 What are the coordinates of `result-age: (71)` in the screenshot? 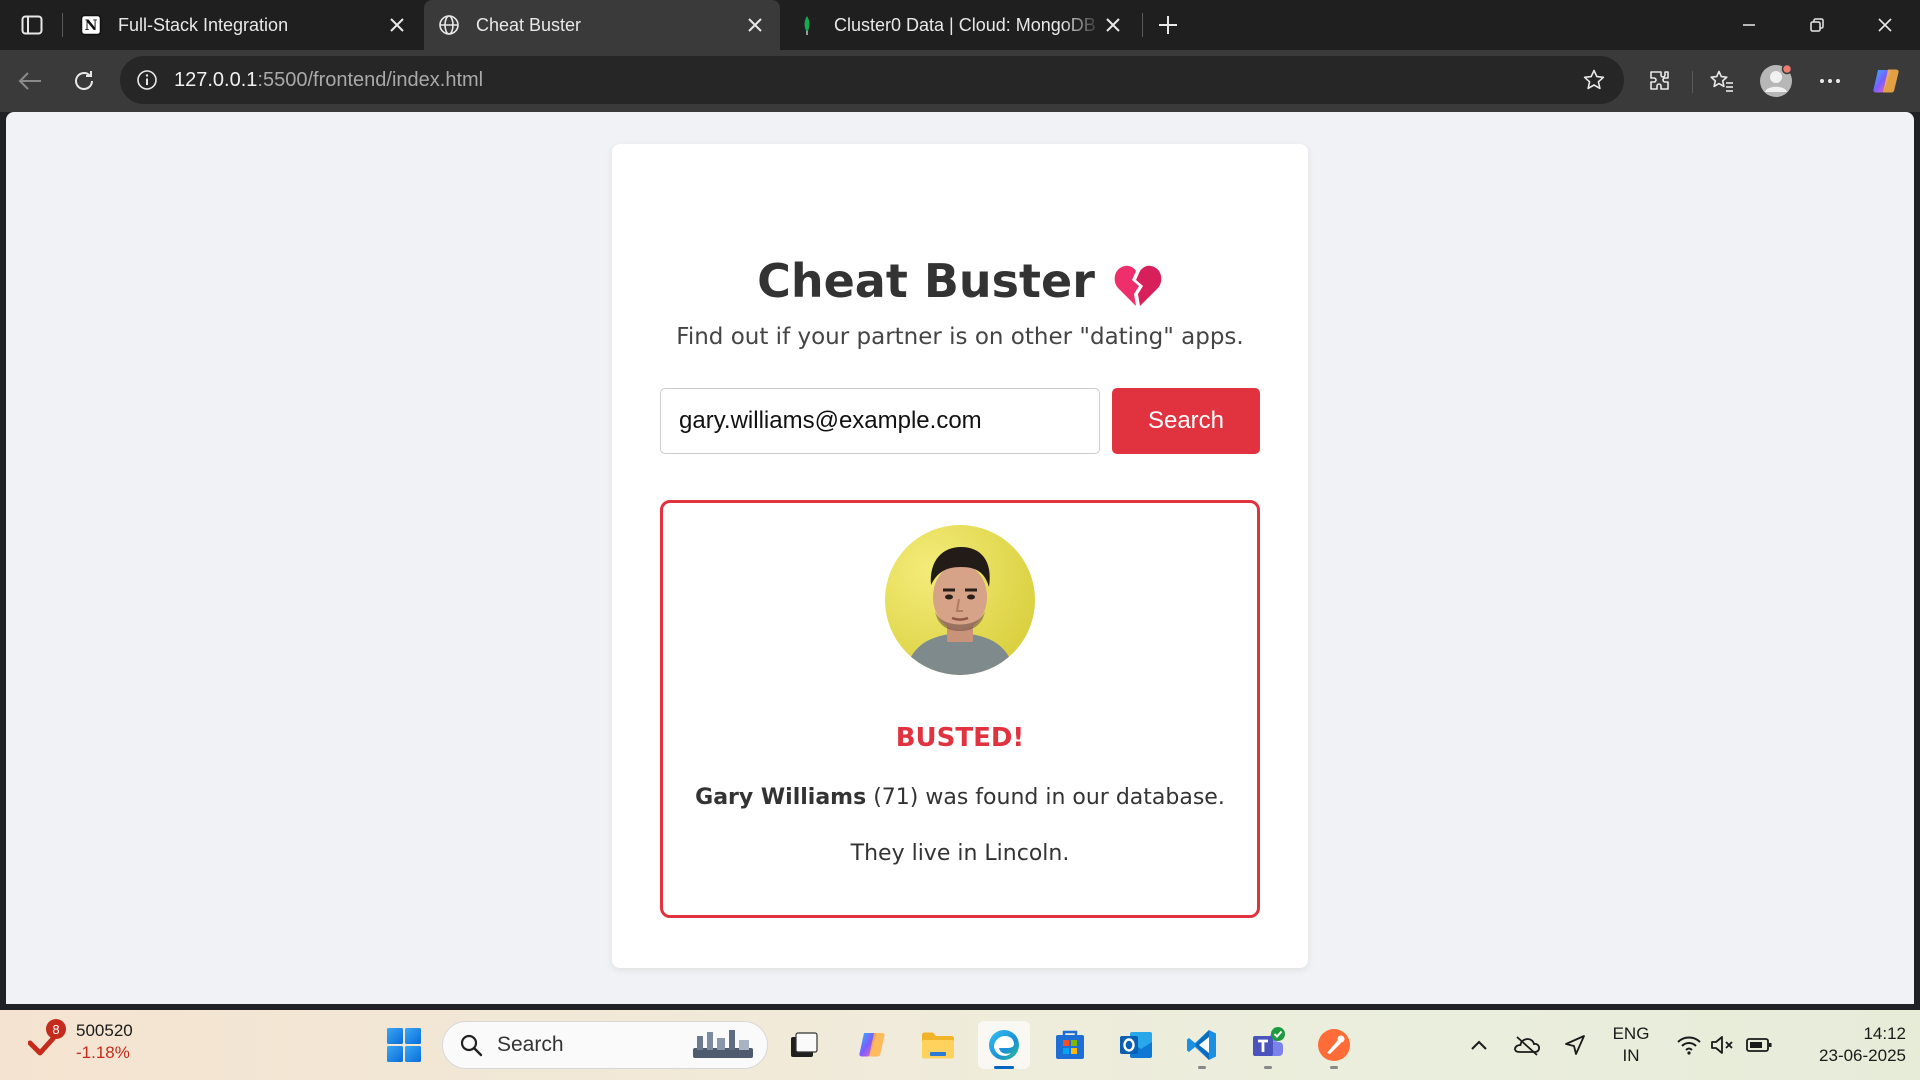 It's located at (896, 797).